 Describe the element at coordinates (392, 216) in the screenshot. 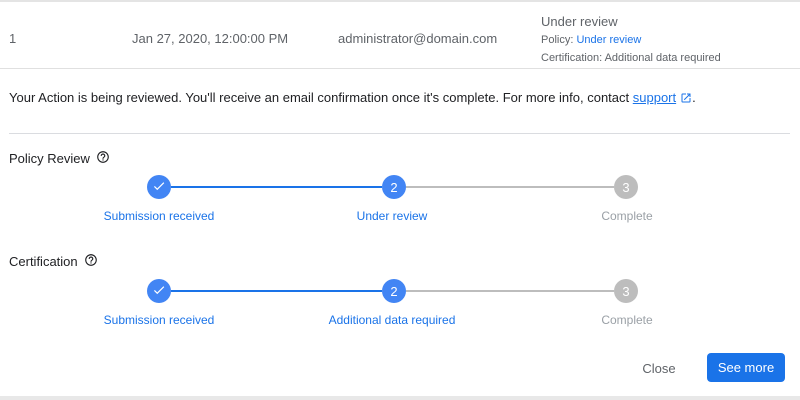

I see `step-label: Under review` at that location.